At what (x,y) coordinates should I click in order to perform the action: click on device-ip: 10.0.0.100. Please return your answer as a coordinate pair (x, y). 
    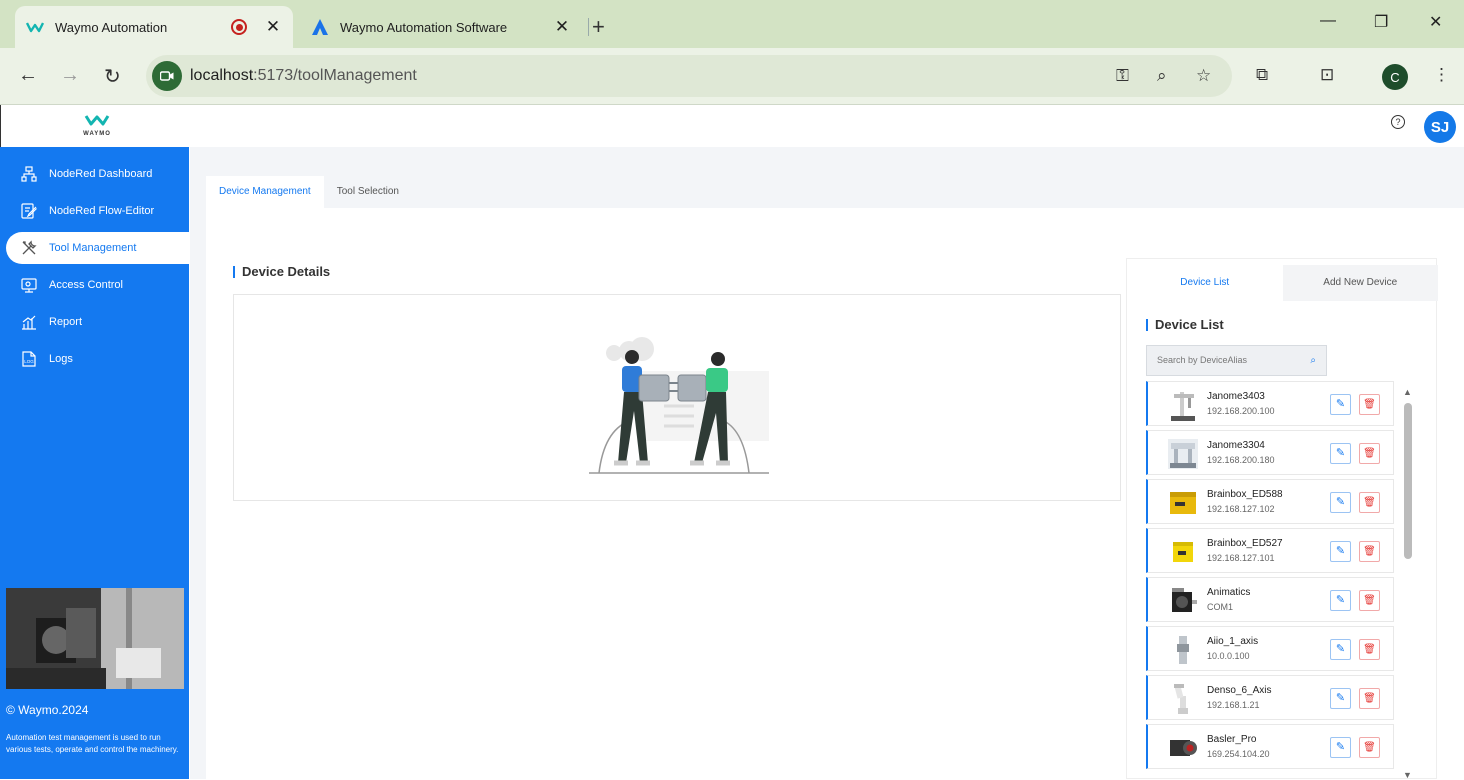
    Looking at the image, I should click on (1228, 656).